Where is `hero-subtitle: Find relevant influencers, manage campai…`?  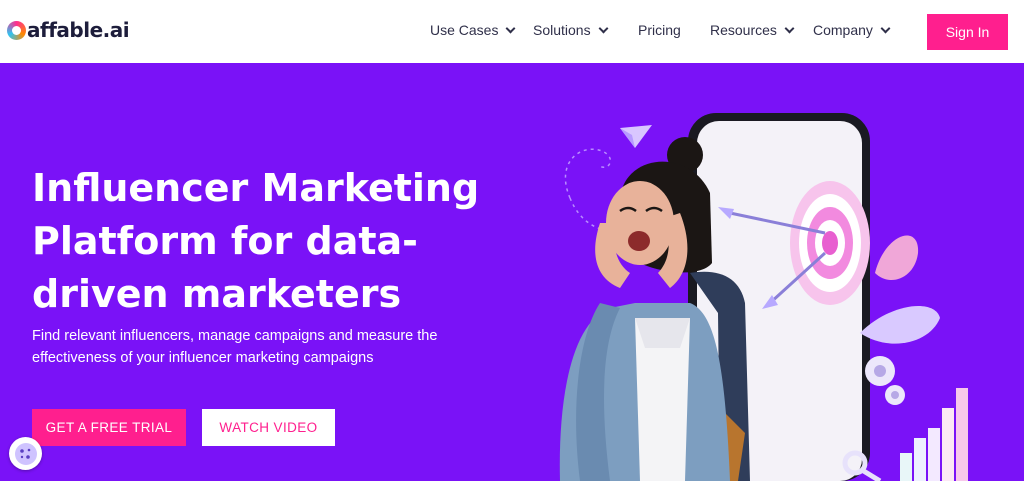
hero-subtitle: Find relevant influencers, manage campai… is located at coordinates (235, 347).